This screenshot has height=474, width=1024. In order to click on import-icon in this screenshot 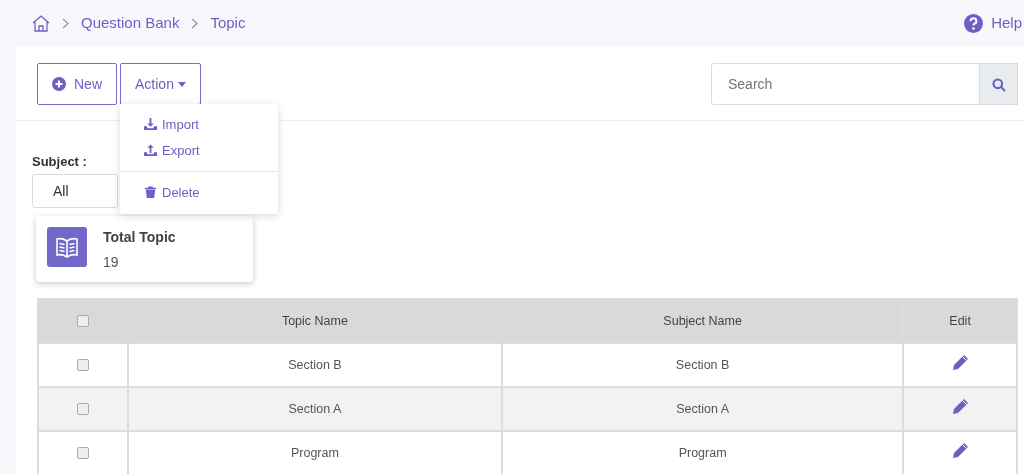, I will do `click(150, 125)`.